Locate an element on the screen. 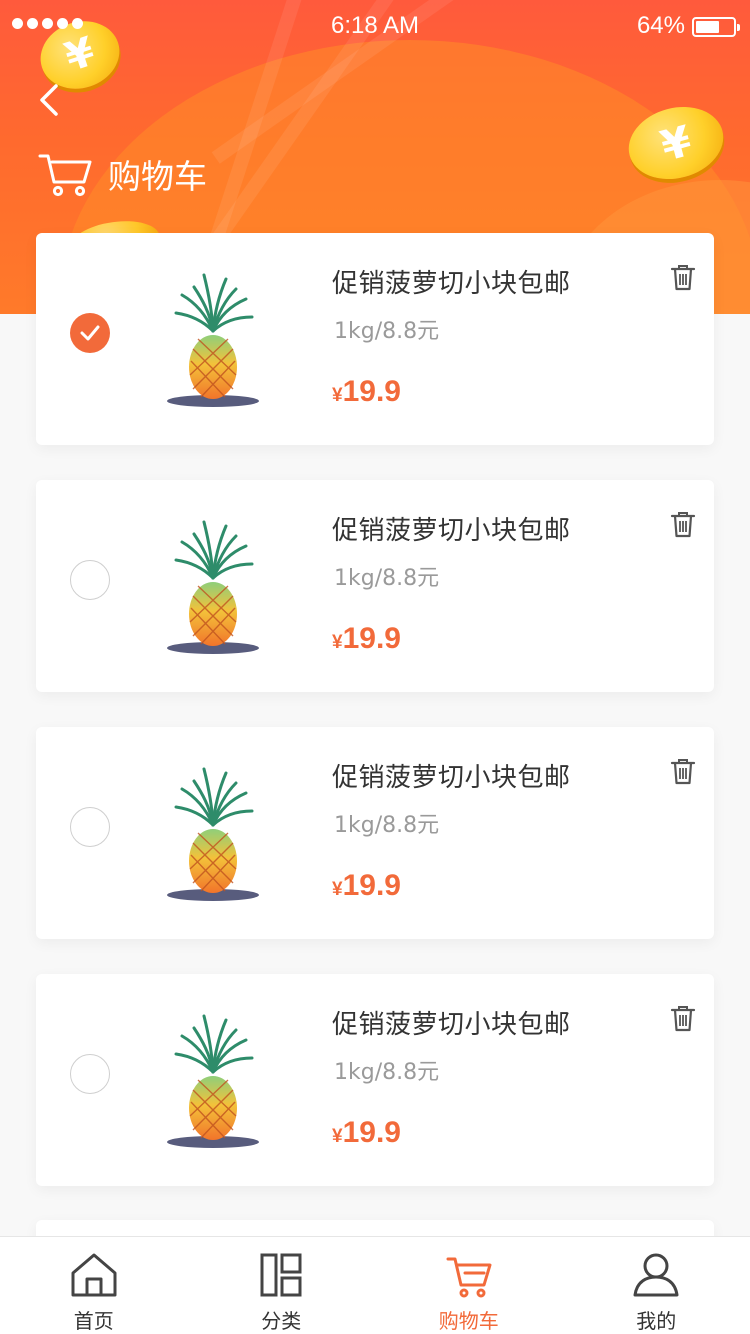 Image resolution: width=750 pixels, height=1334 pixels. tab-category: 分类 is located at coordinates (282, 1285).